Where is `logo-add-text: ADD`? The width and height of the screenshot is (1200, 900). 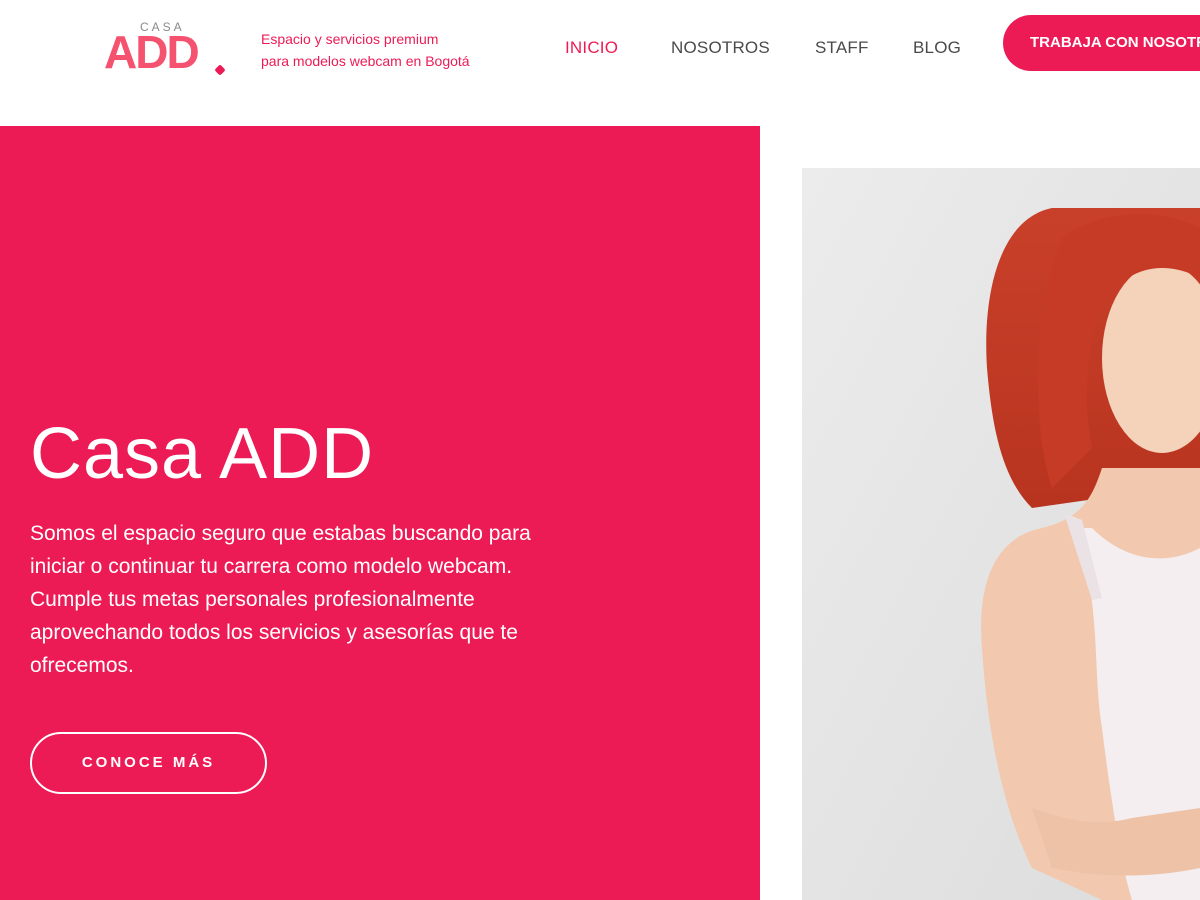
logo-add-text: ADD is located at coordinates (152, 52).